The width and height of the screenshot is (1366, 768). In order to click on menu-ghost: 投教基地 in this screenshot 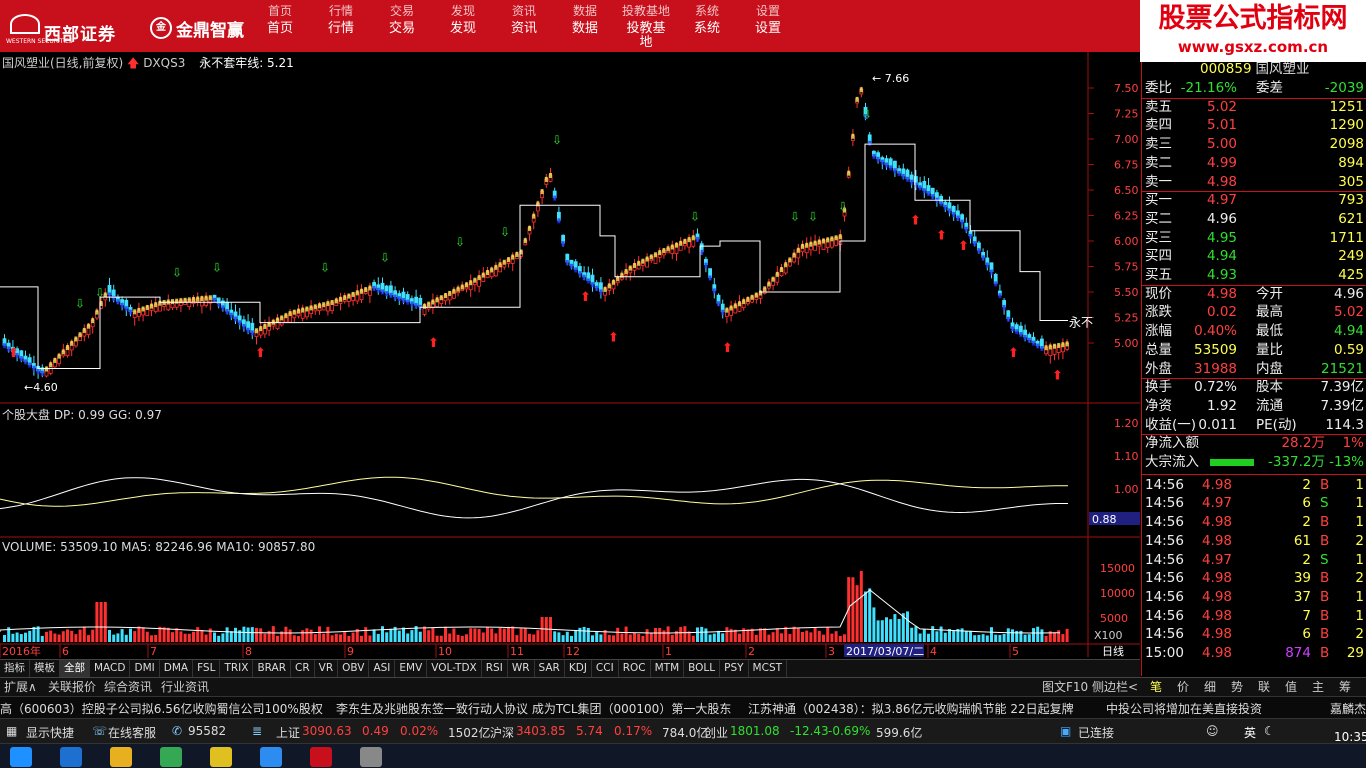, I will do `click(645, 10)`.